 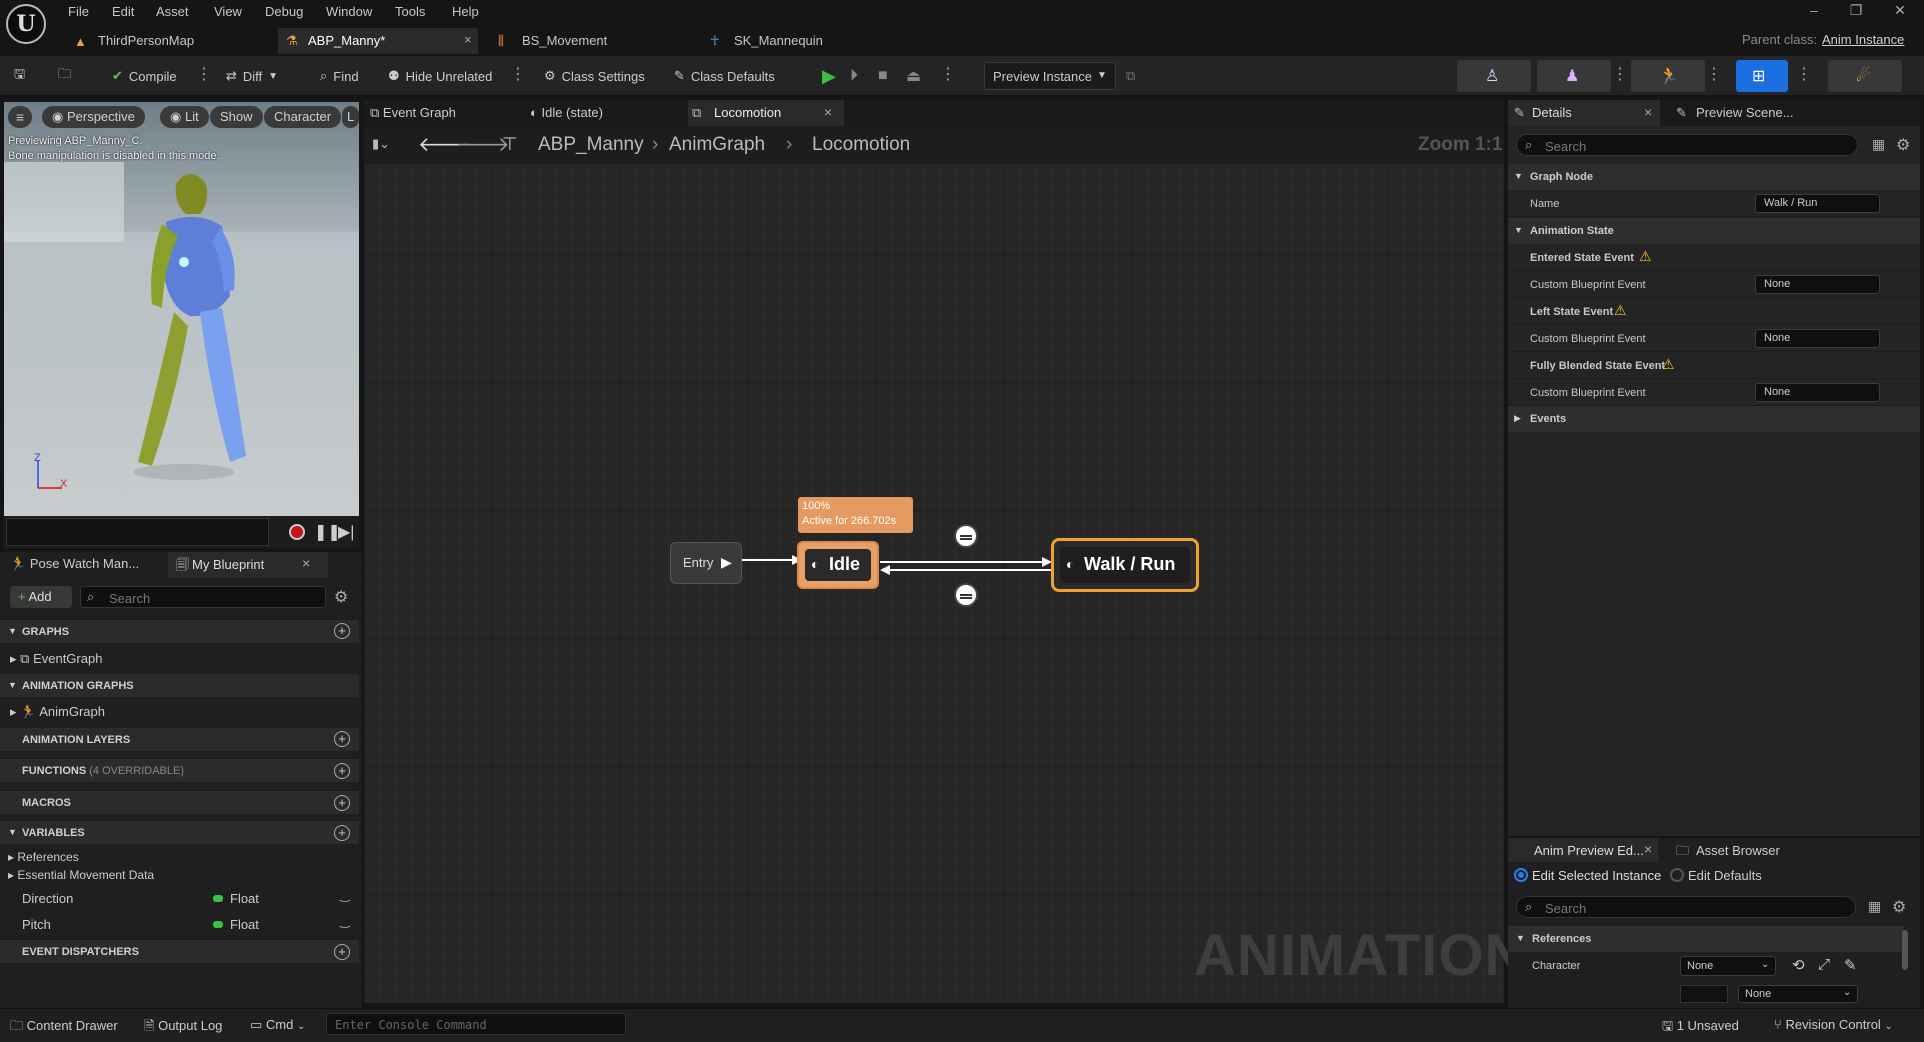 What do you see at coordinates (297, 532) in the screenshot?
I see `record-icon` at bounding box center [297, 532].